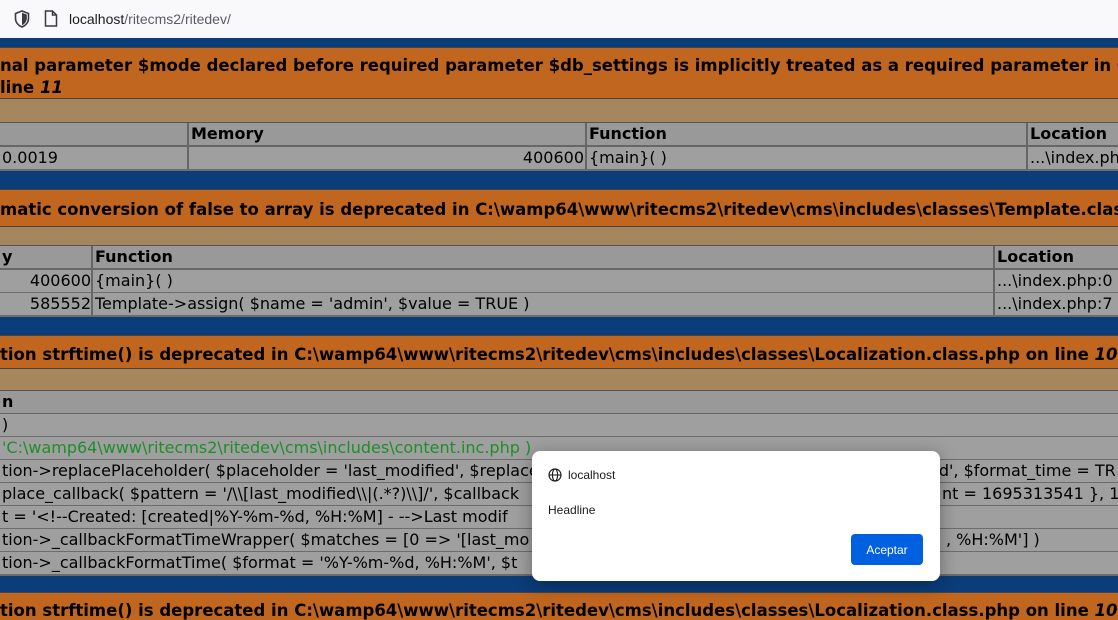 The image size is (1118, 620). I want to click on url-host: localhost, so click(97, 19).